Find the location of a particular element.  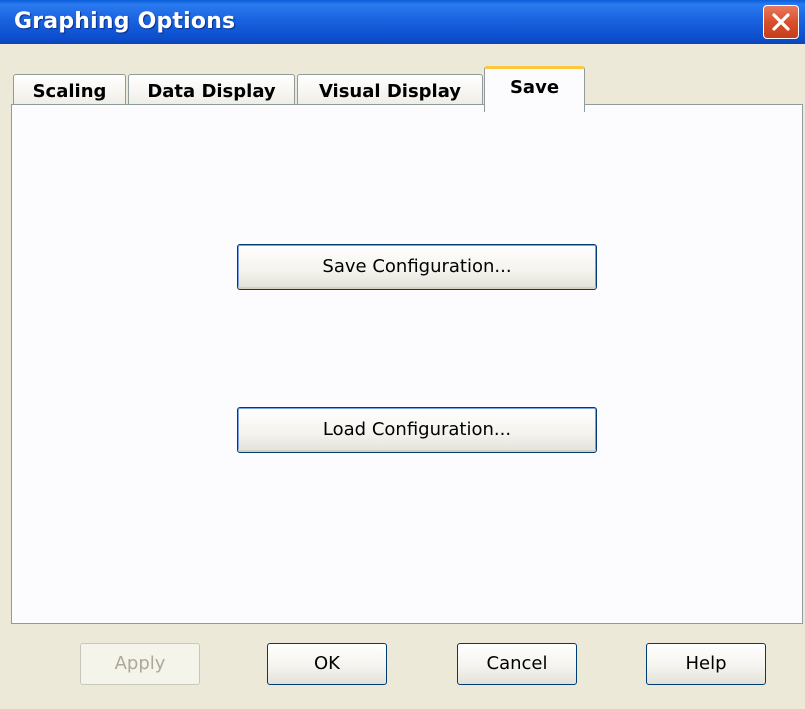

close-icon is located at coordinates (781, 22).